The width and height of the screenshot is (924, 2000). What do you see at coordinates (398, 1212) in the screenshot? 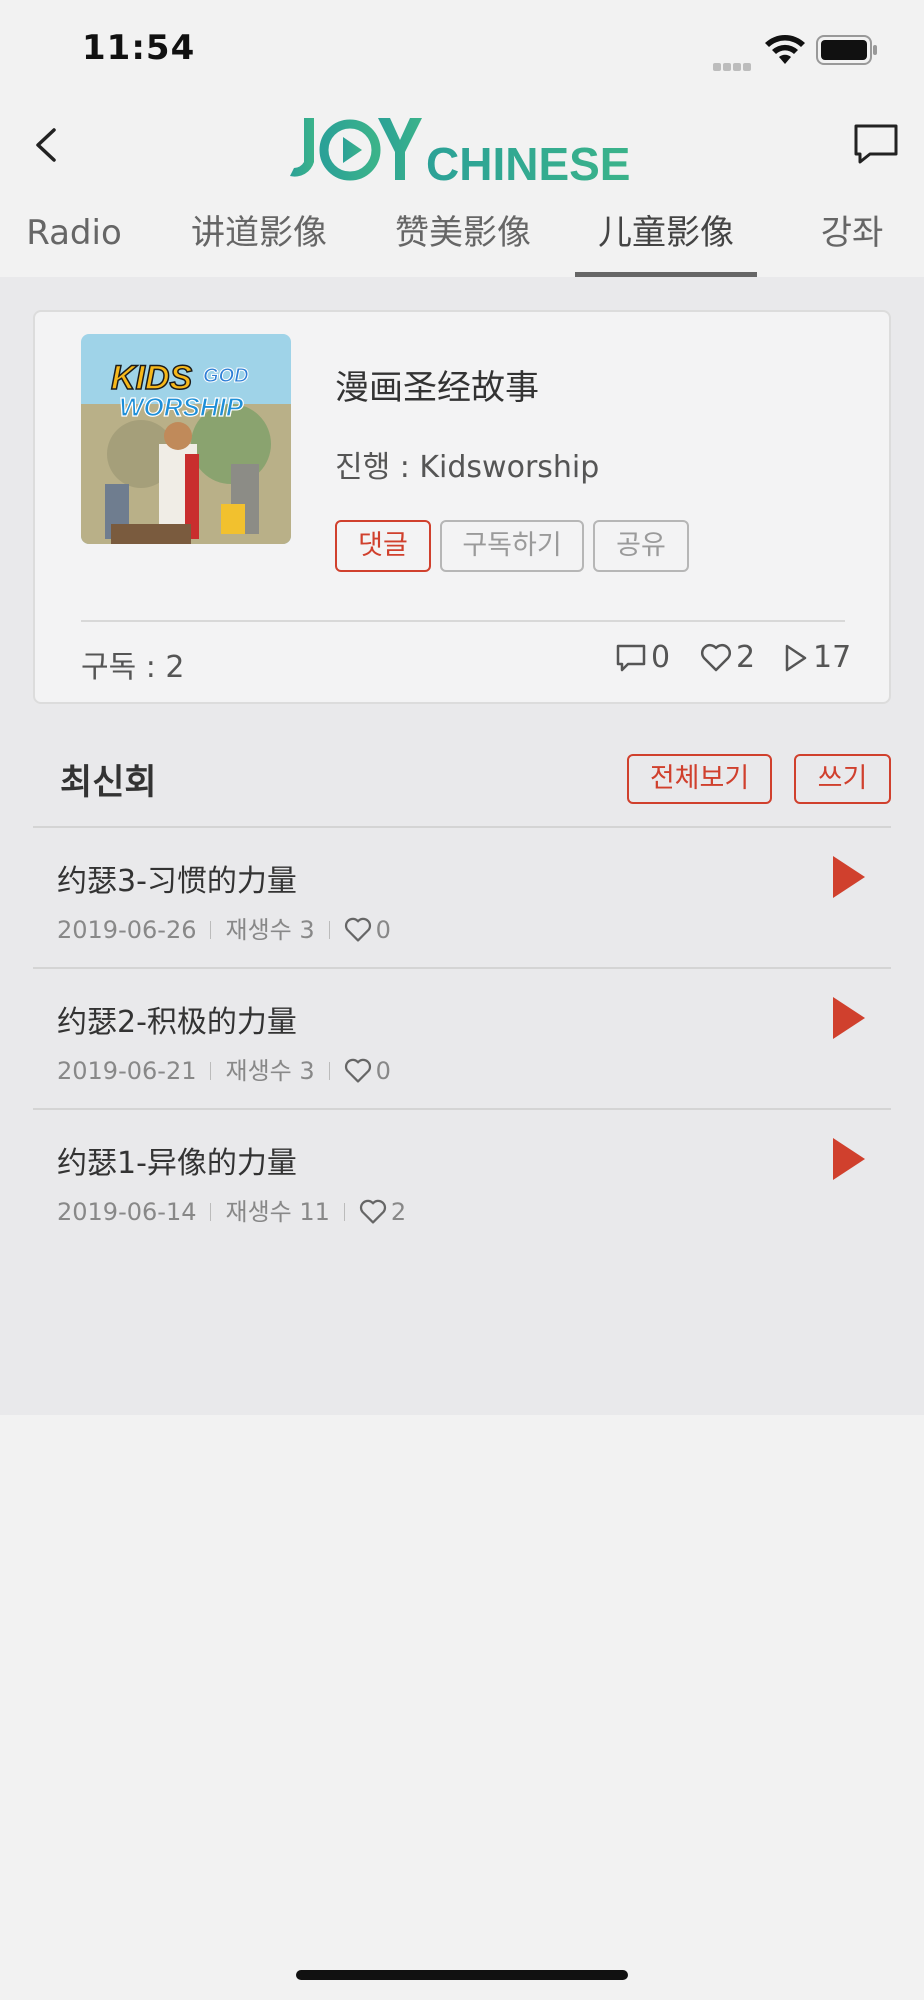
I see `episode-likes: 2` at bounding box center [398, 1212].